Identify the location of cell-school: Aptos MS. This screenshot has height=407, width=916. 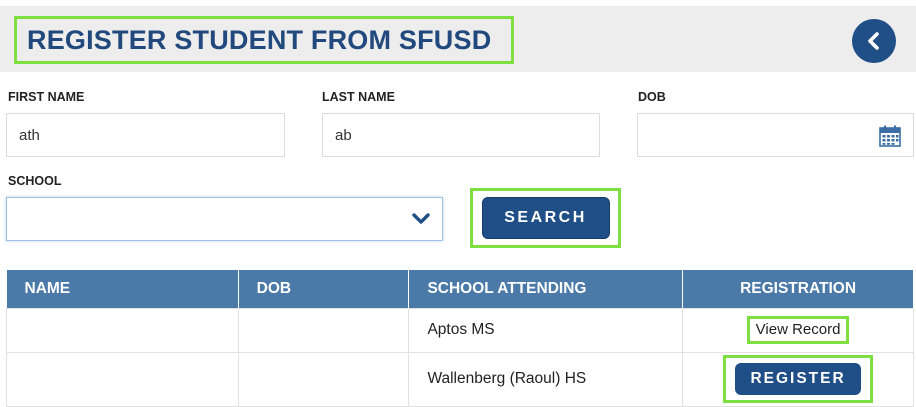
(546, 330).